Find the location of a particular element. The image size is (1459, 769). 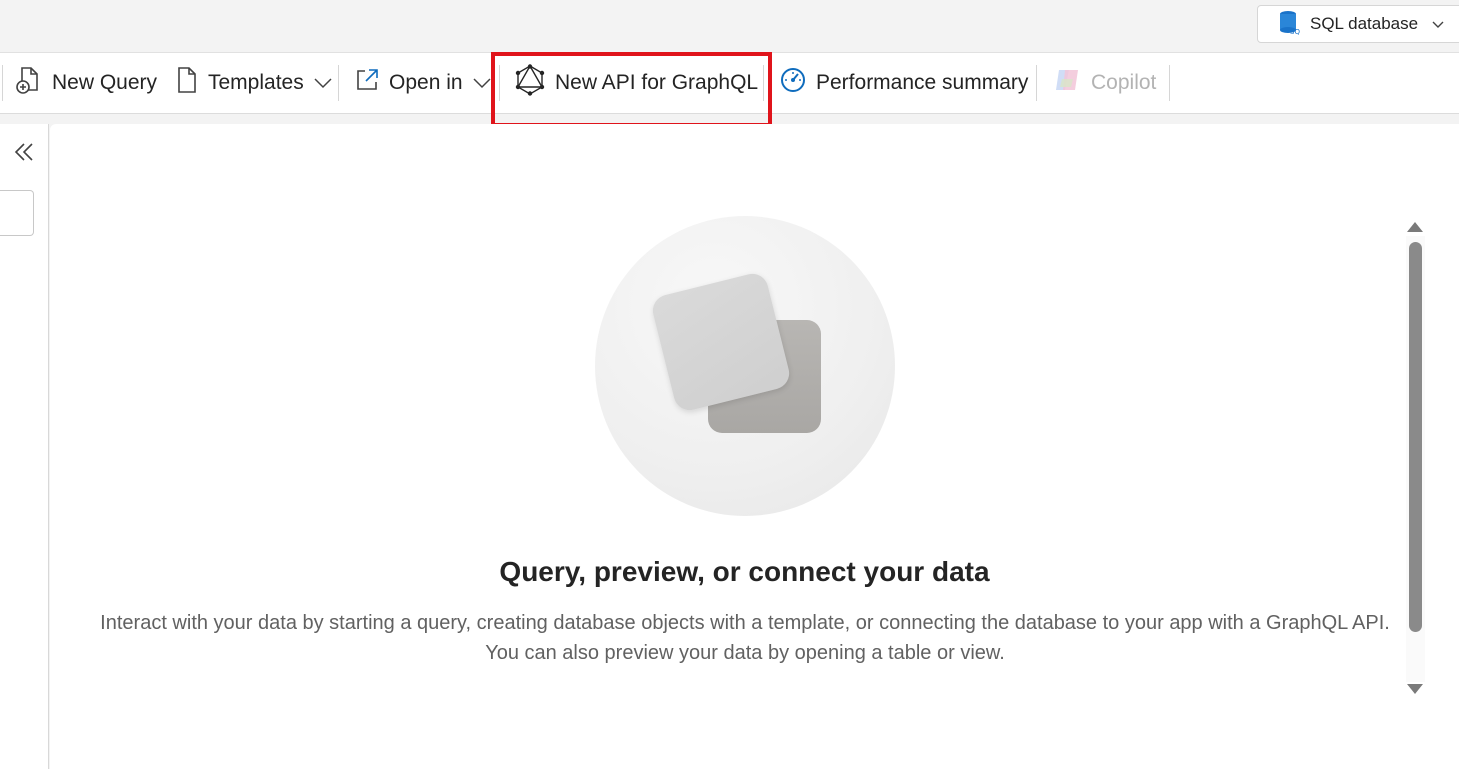

templates-button: Templates is located at coordinates (254, 83).